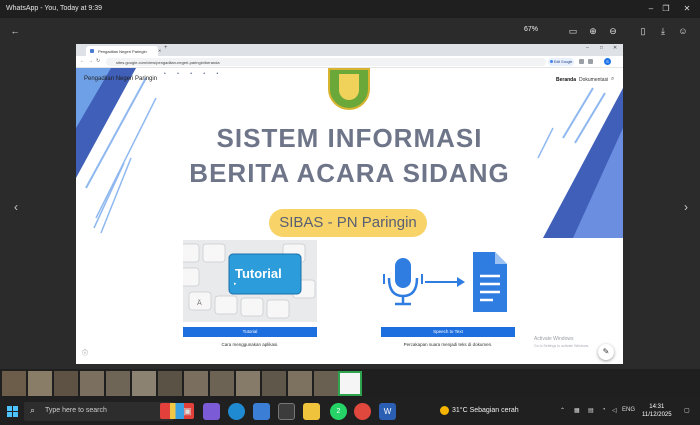 The image size is (700, 425). What do you see at coordinates (566, 80) in the screenshot?
I see `nav-beranda: Beranda` at bounding box center [566, 80].